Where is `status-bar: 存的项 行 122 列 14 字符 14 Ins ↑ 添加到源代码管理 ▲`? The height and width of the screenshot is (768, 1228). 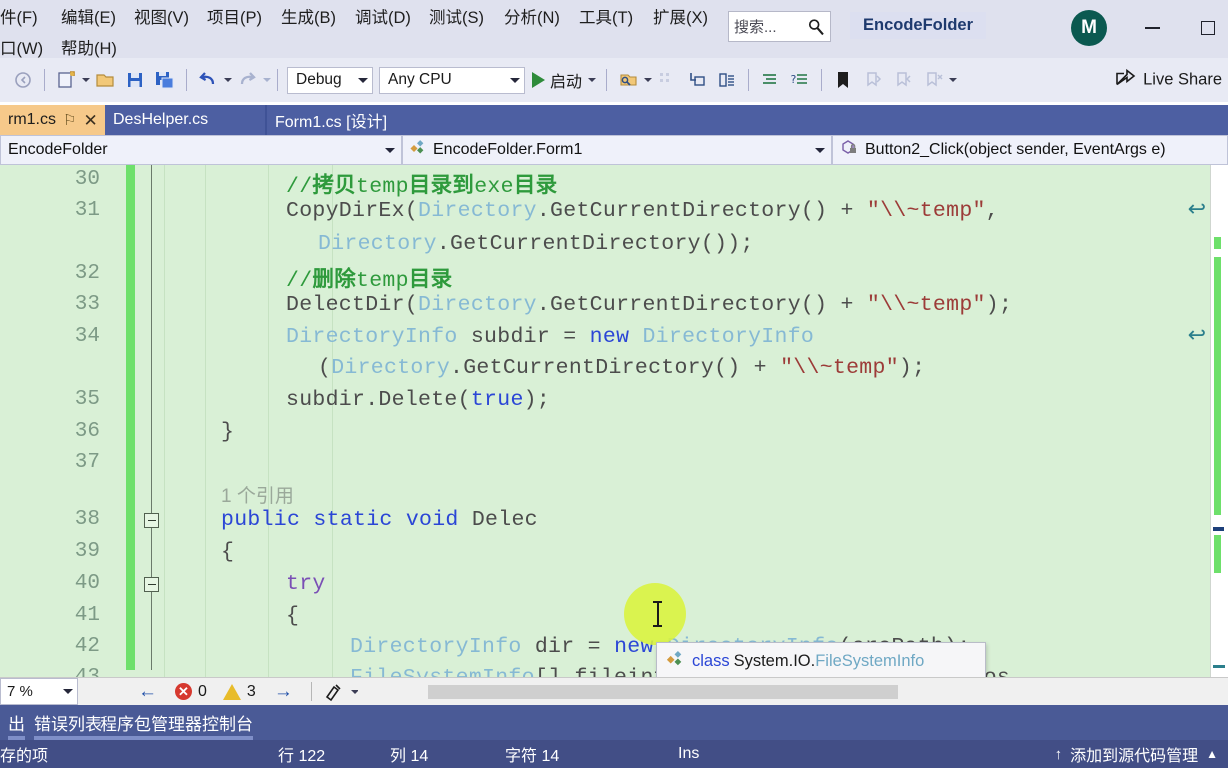 status-bar: 存的项 行 122 列 14 字符 14 Ins ↑ 添加到源代码管理 ▲ is located at coordinates (614, 754).